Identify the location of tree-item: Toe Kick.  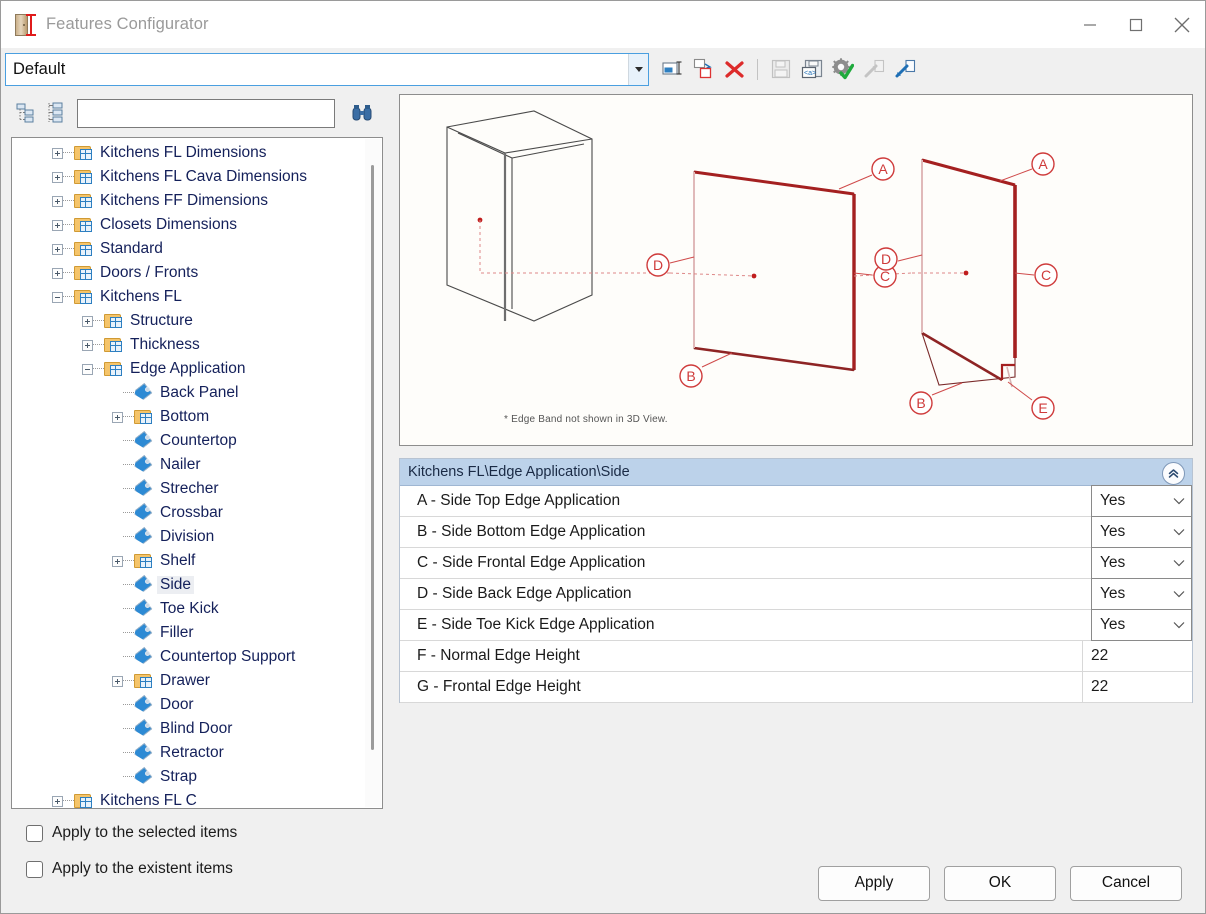
(197, 609).